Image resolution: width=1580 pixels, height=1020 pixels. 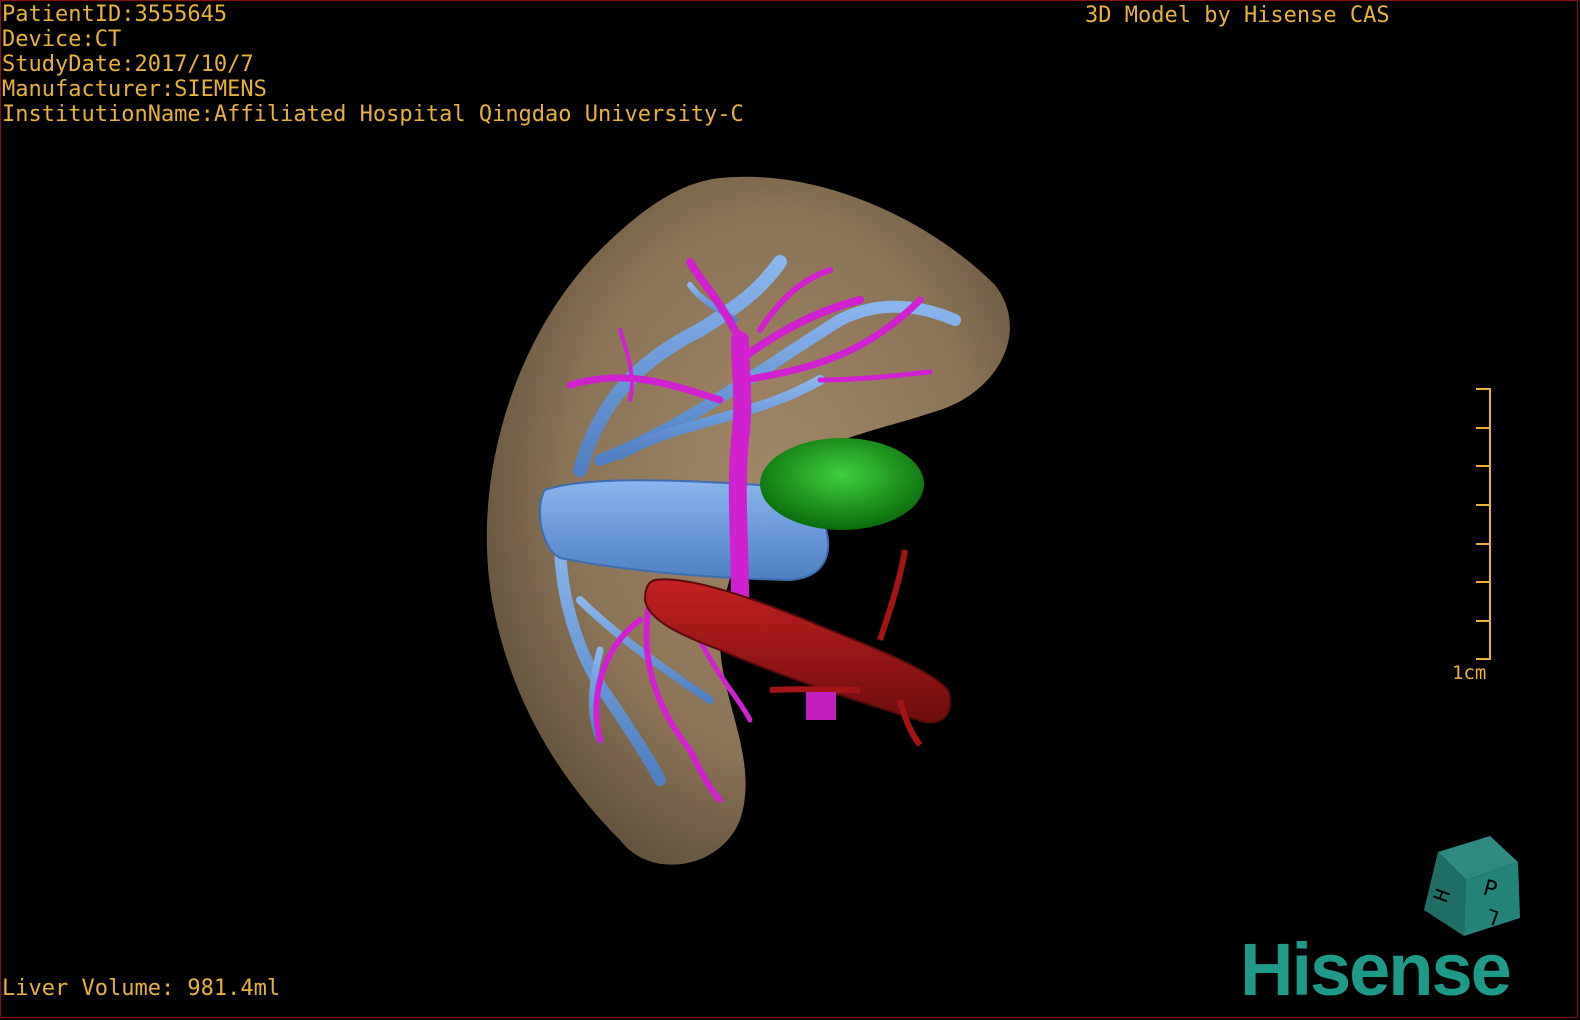 What do you see at coordinates (141, 988) in the screenshot?
I see `liver-volume: Liver Volume: 981.4ml` at bounding box center [141, 988].